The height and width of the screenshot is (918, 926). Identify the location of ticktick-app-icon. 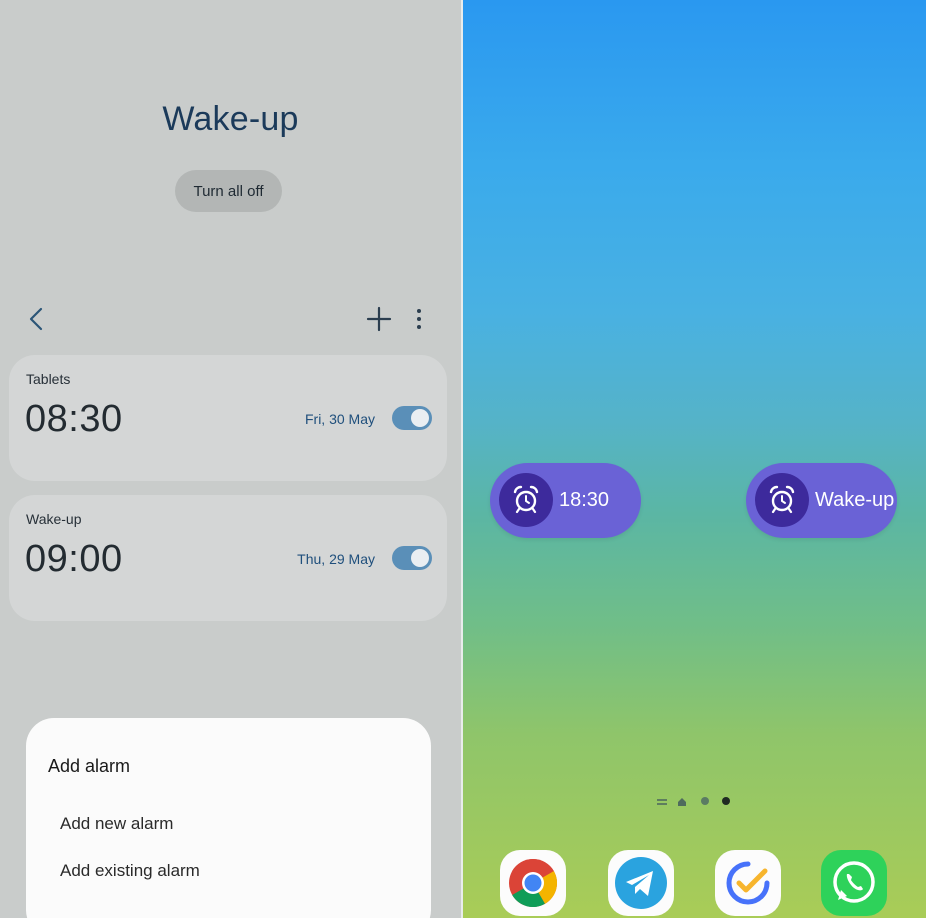
(748, 883).